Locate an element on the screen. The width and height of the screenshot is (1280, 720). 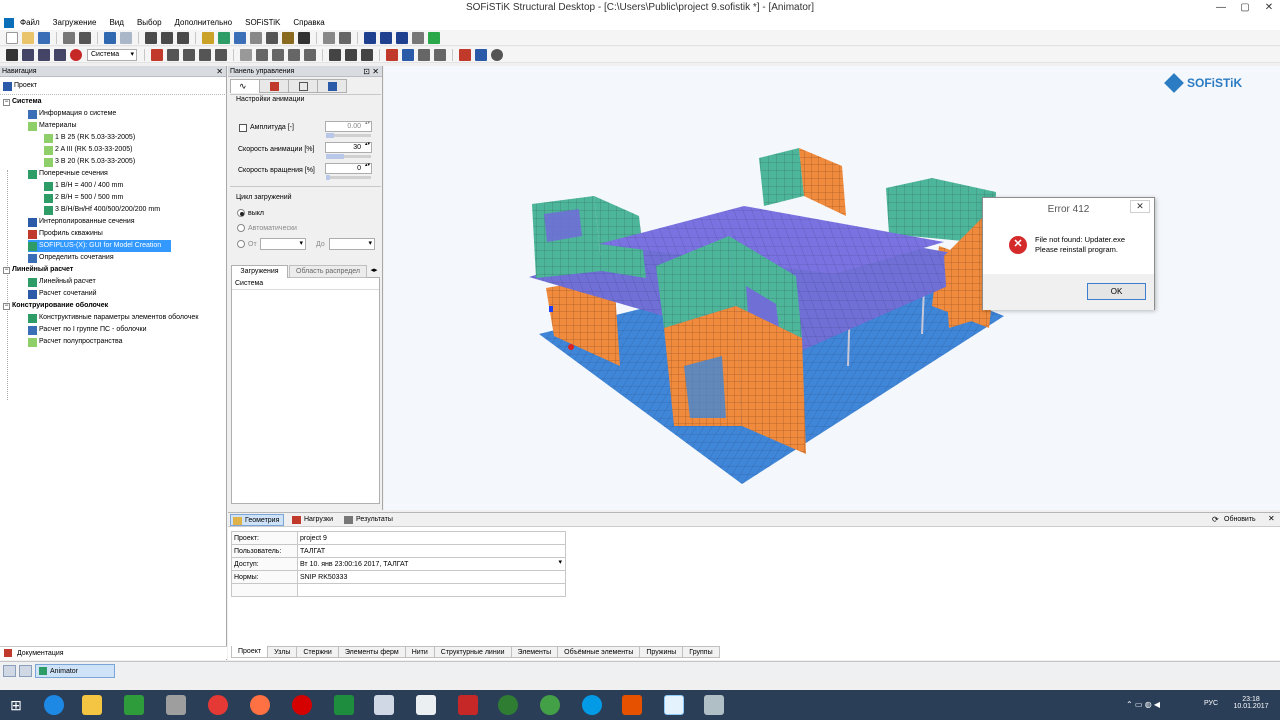
utorrent-icon is located at coordinates (550, 705).